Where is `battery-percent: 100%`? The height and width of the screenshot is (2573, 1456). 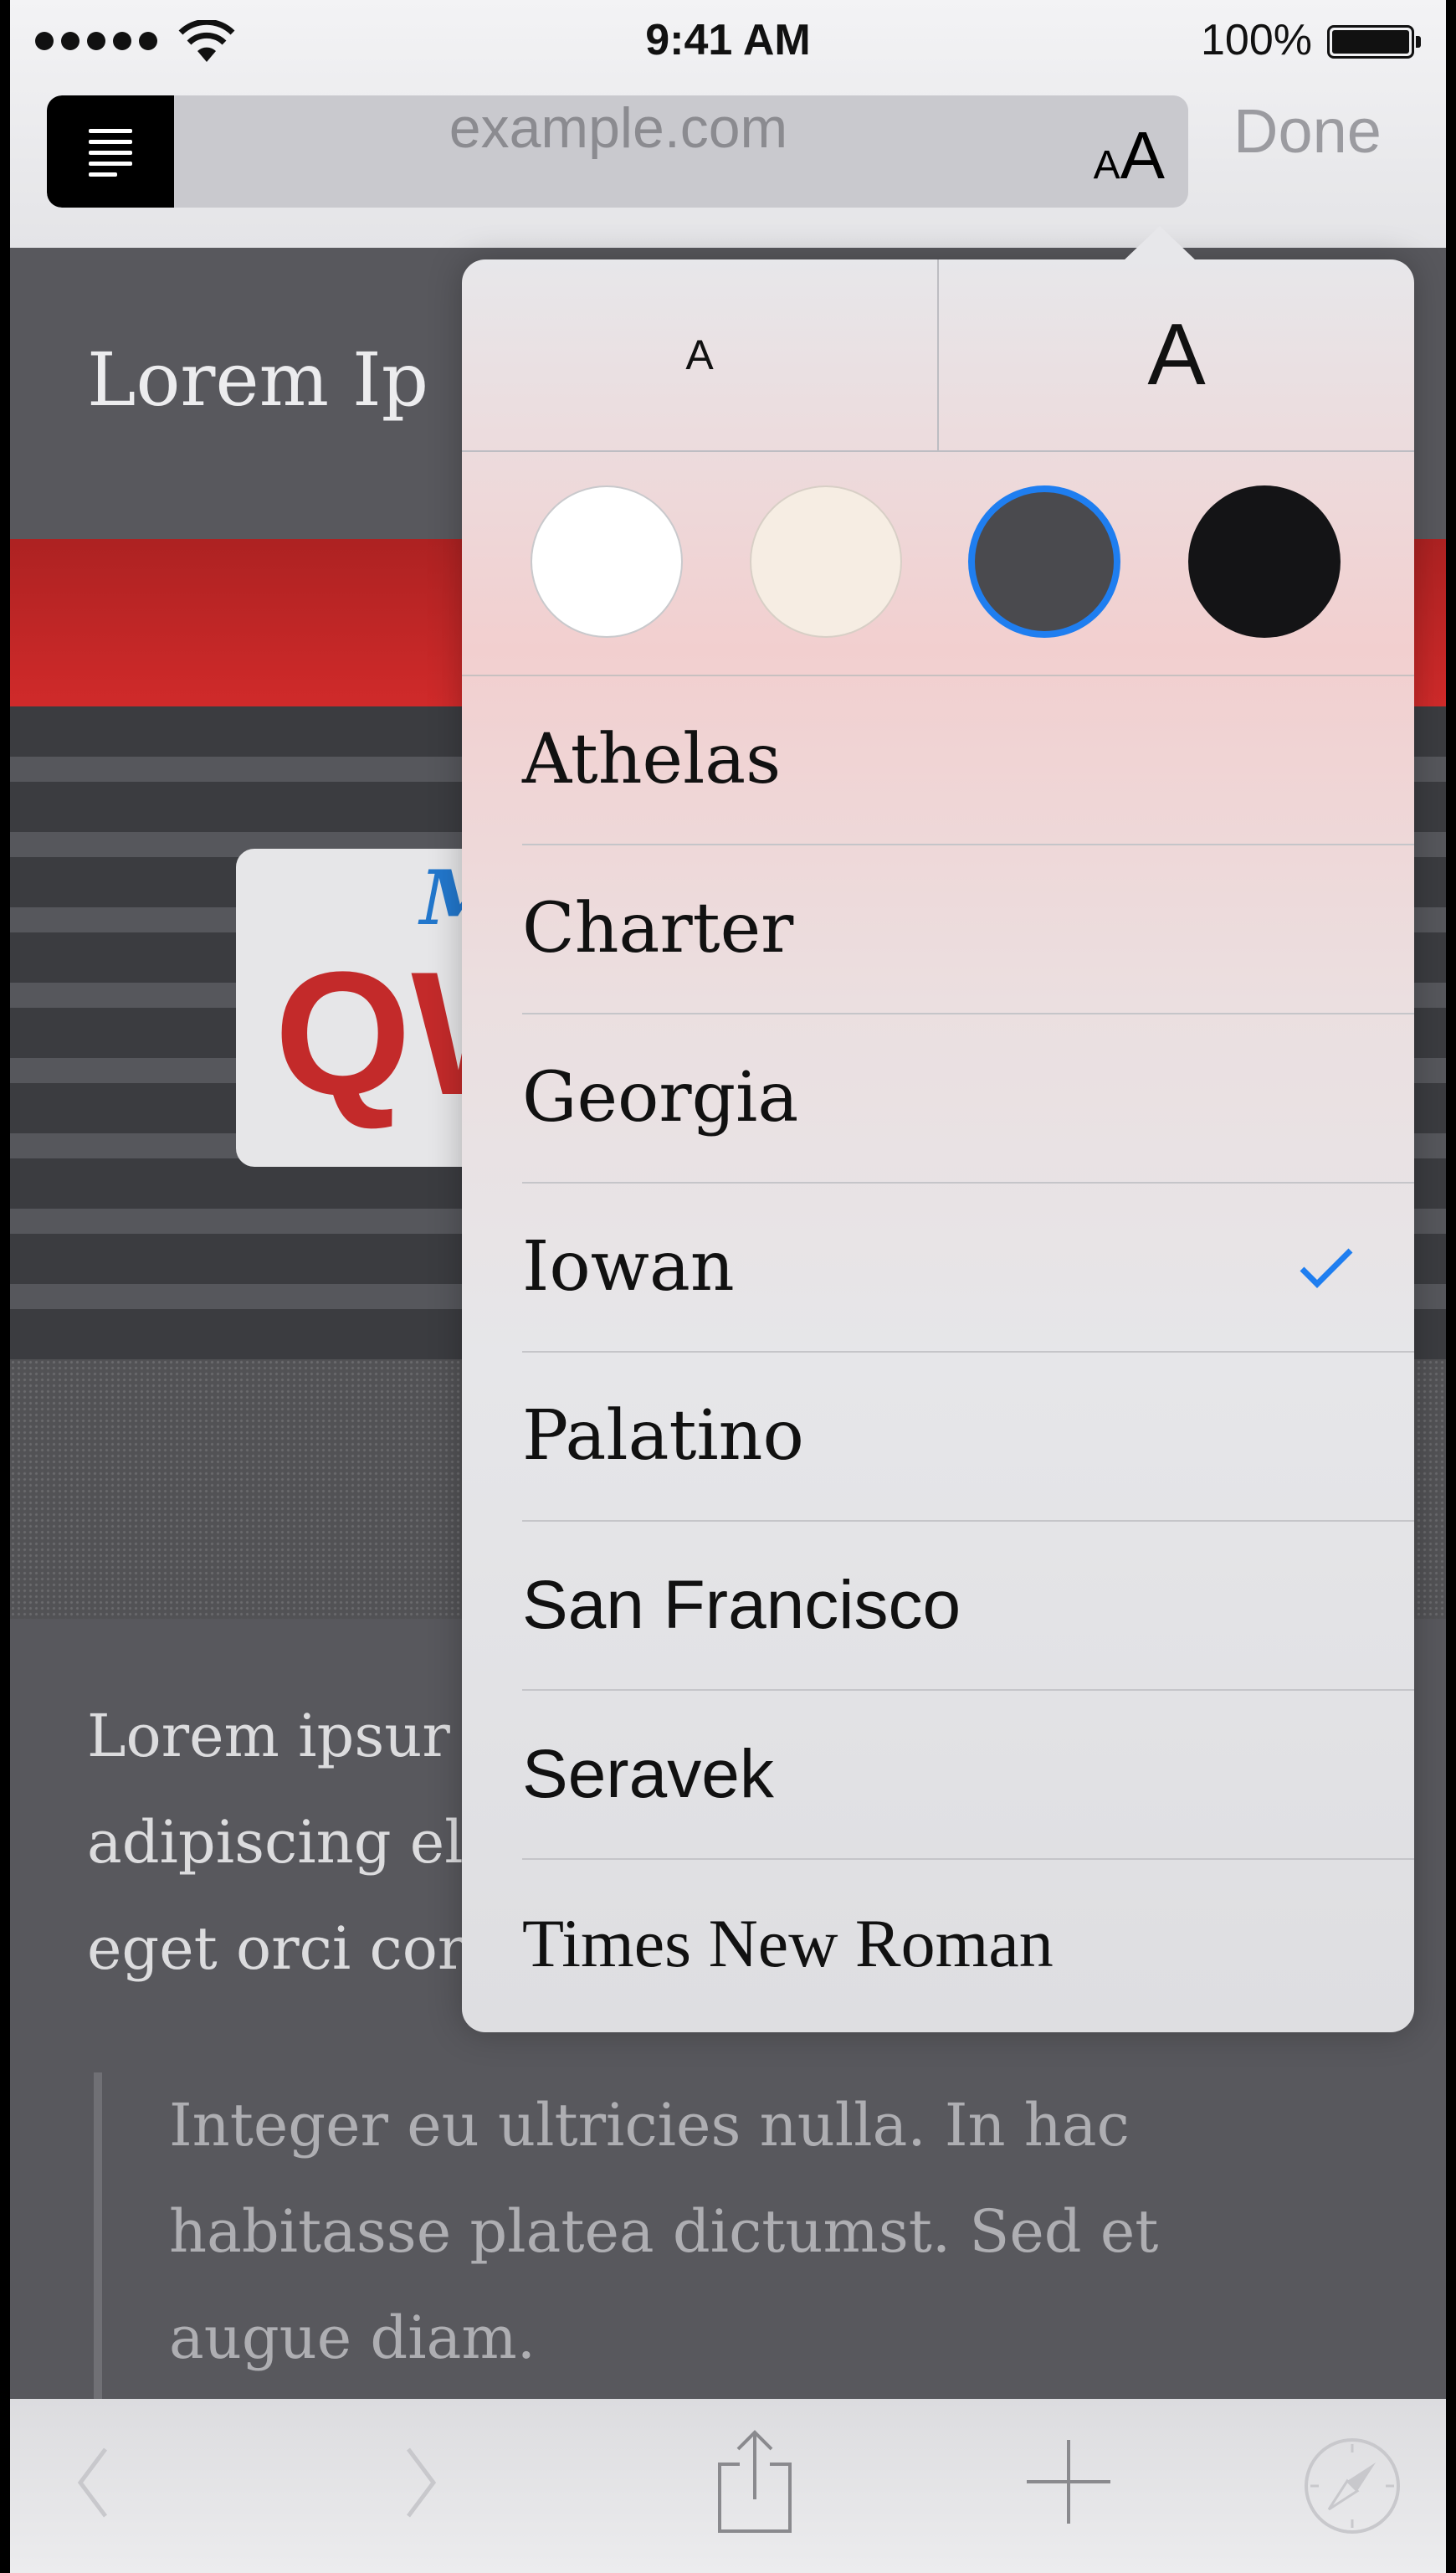 battery-percent: 100% is located at coordinates (1256, 40).